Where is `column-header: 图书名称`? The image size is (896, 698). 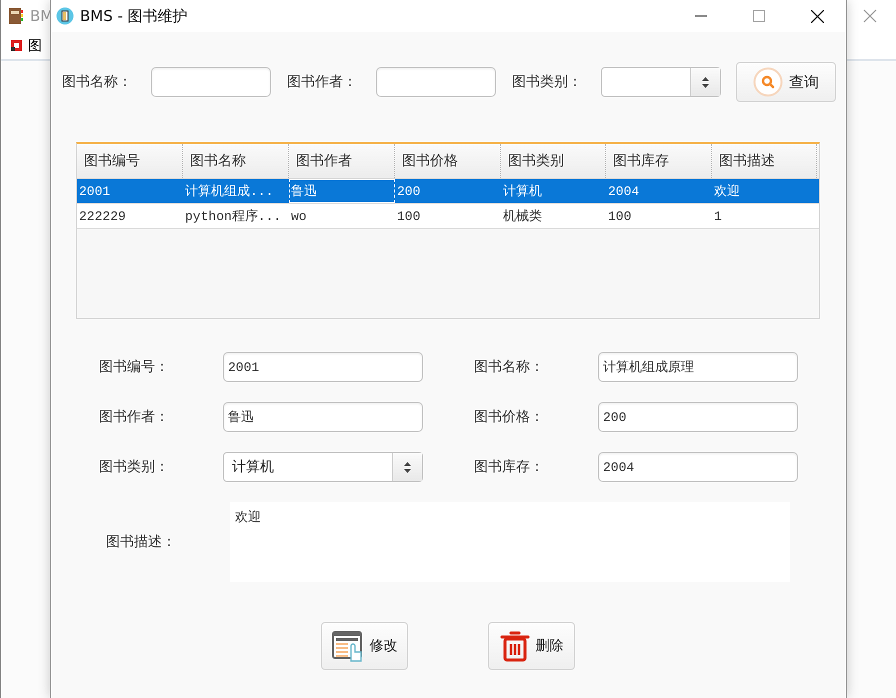 column-header: 图书名称 is located at coordinates (236, 161).